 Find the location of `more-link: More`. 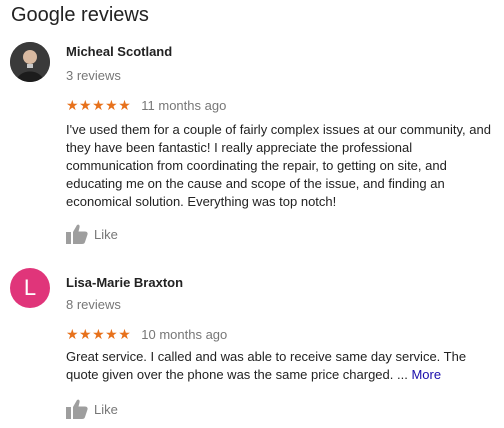

more-link: More is located at coordinates (426, 374).